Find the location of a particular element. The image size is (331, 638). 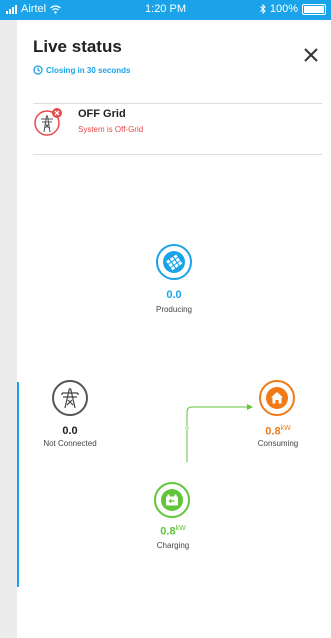

page-title: Live status is located at coordinates (77, 46).